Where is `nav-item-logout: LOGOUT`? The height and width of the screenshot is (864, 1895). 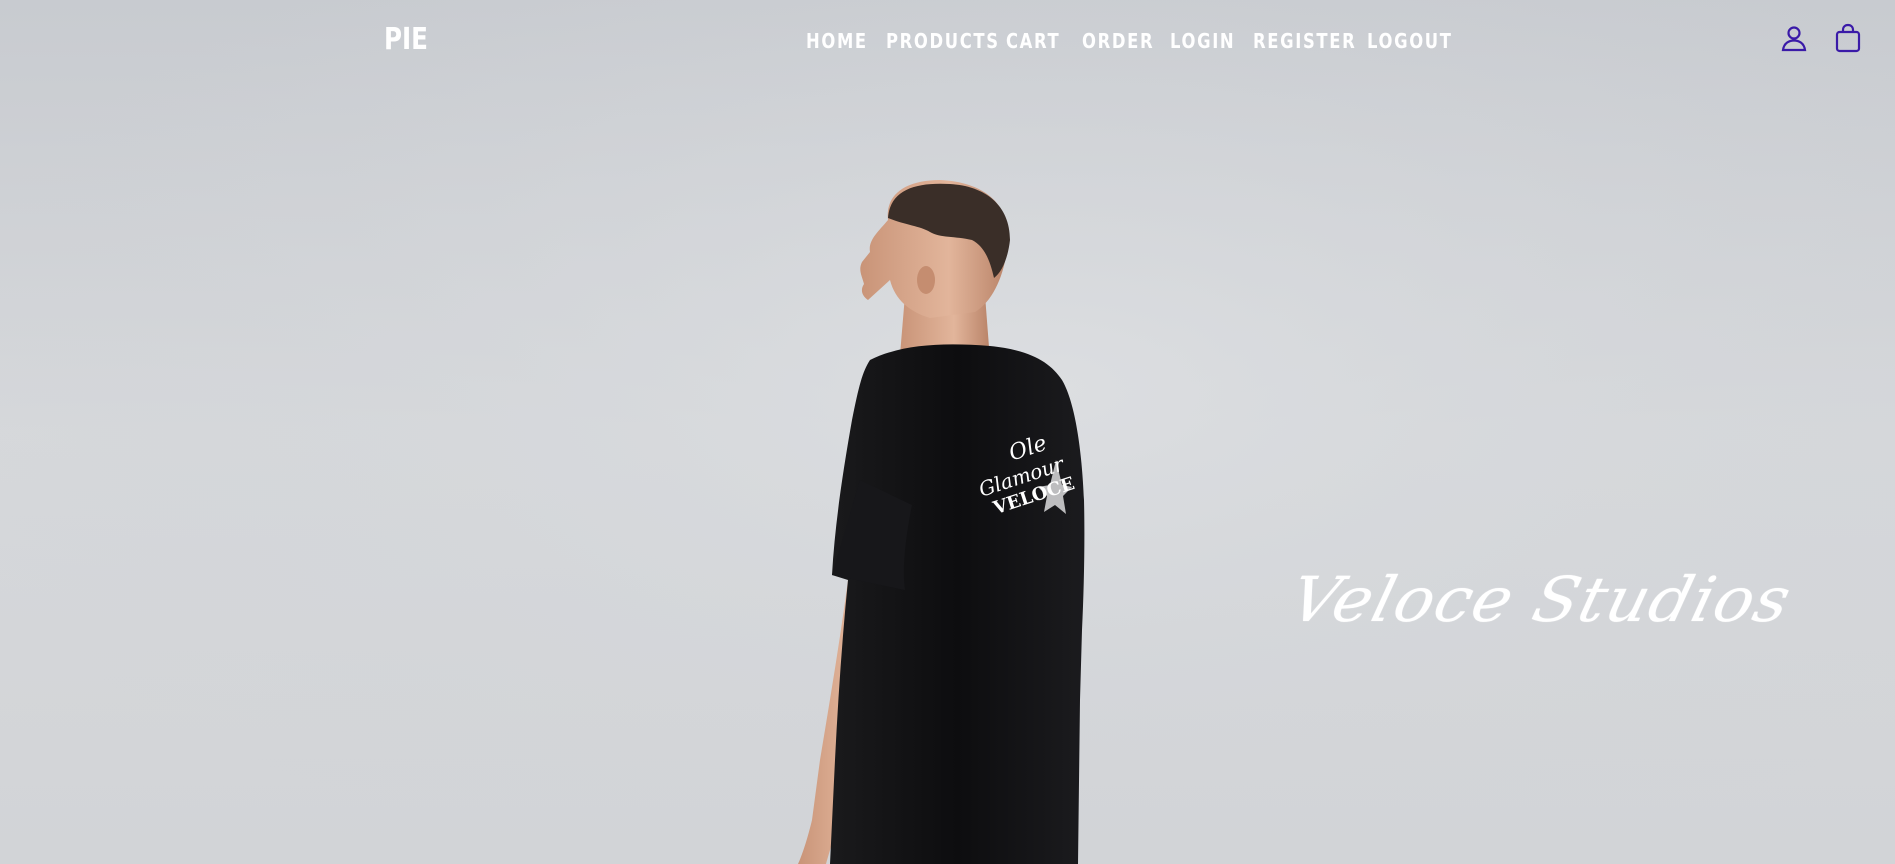
nav-item-logout: LOGOUT is located at coordinates (1409, 41).